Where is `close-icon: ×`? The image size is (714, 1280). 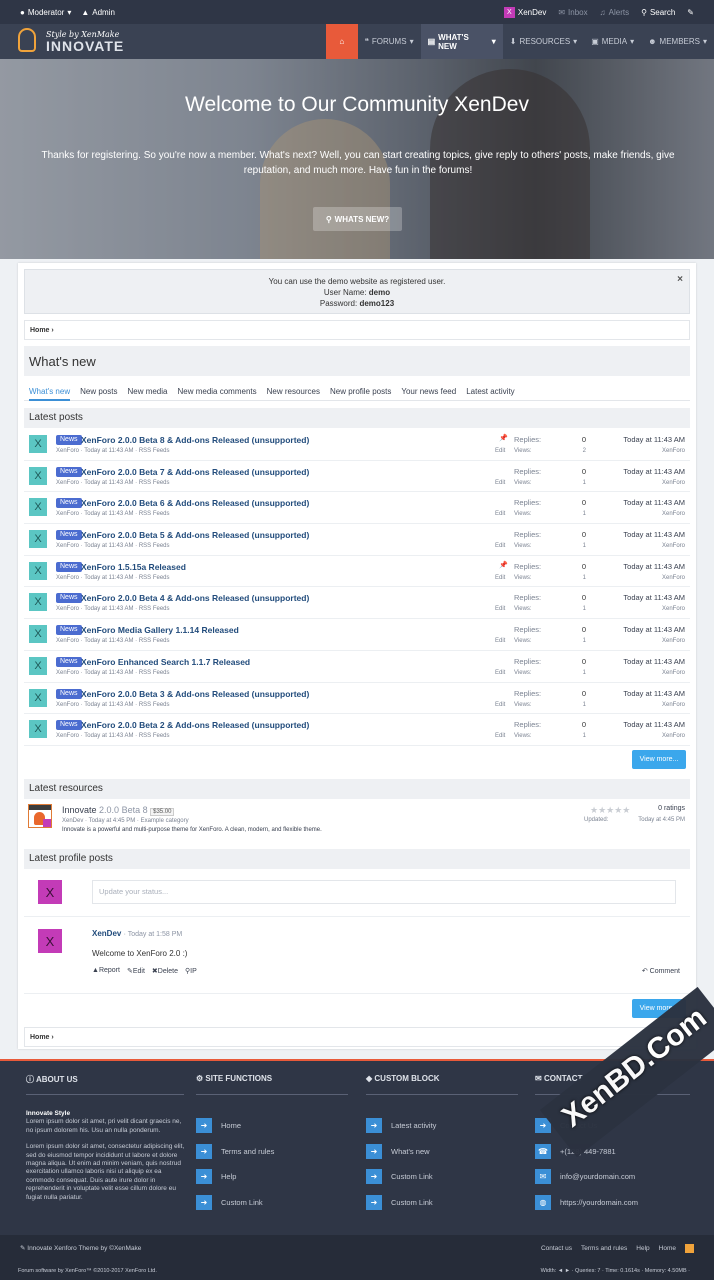
close-icon: × is located at coordinates (680, 279).